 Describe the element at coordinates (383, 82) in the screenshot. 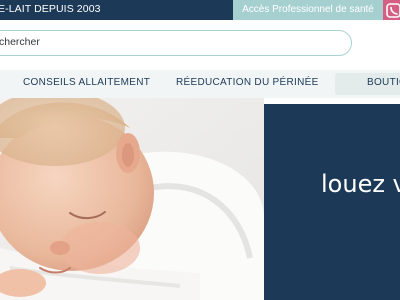

I see `nav-item-boutique-label: BOUTIC` at that location.